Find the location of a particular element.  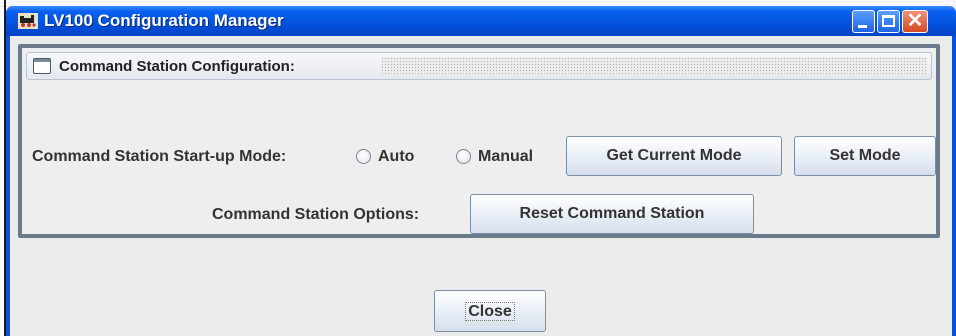

panel-title: Command Station Configuration: is located at coordinates (177, 66).